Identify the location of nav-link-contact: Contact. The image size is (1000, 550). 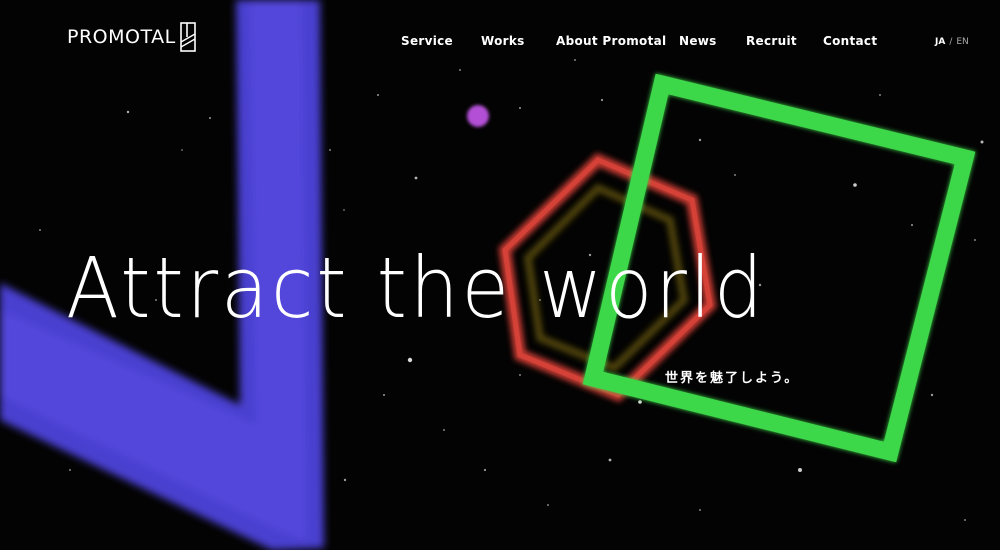
(850, 41).